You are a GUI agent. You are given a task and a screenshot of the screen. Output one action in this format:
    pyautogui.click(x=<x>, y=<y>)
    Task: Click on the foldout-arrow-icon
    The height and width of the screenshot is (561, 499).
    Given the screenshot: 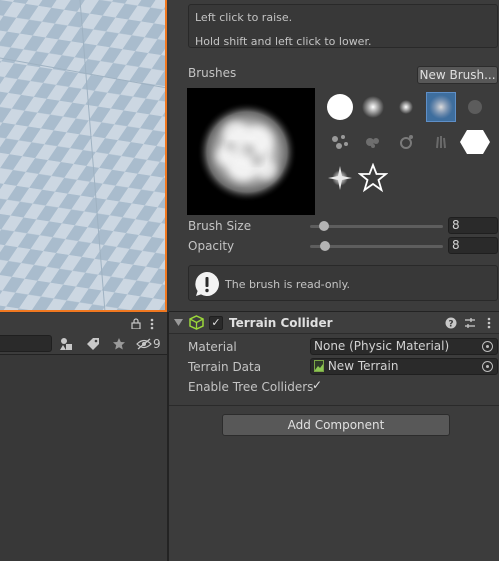 What is the action you would take?
    pyautogui.click(x=178, y=323)
    